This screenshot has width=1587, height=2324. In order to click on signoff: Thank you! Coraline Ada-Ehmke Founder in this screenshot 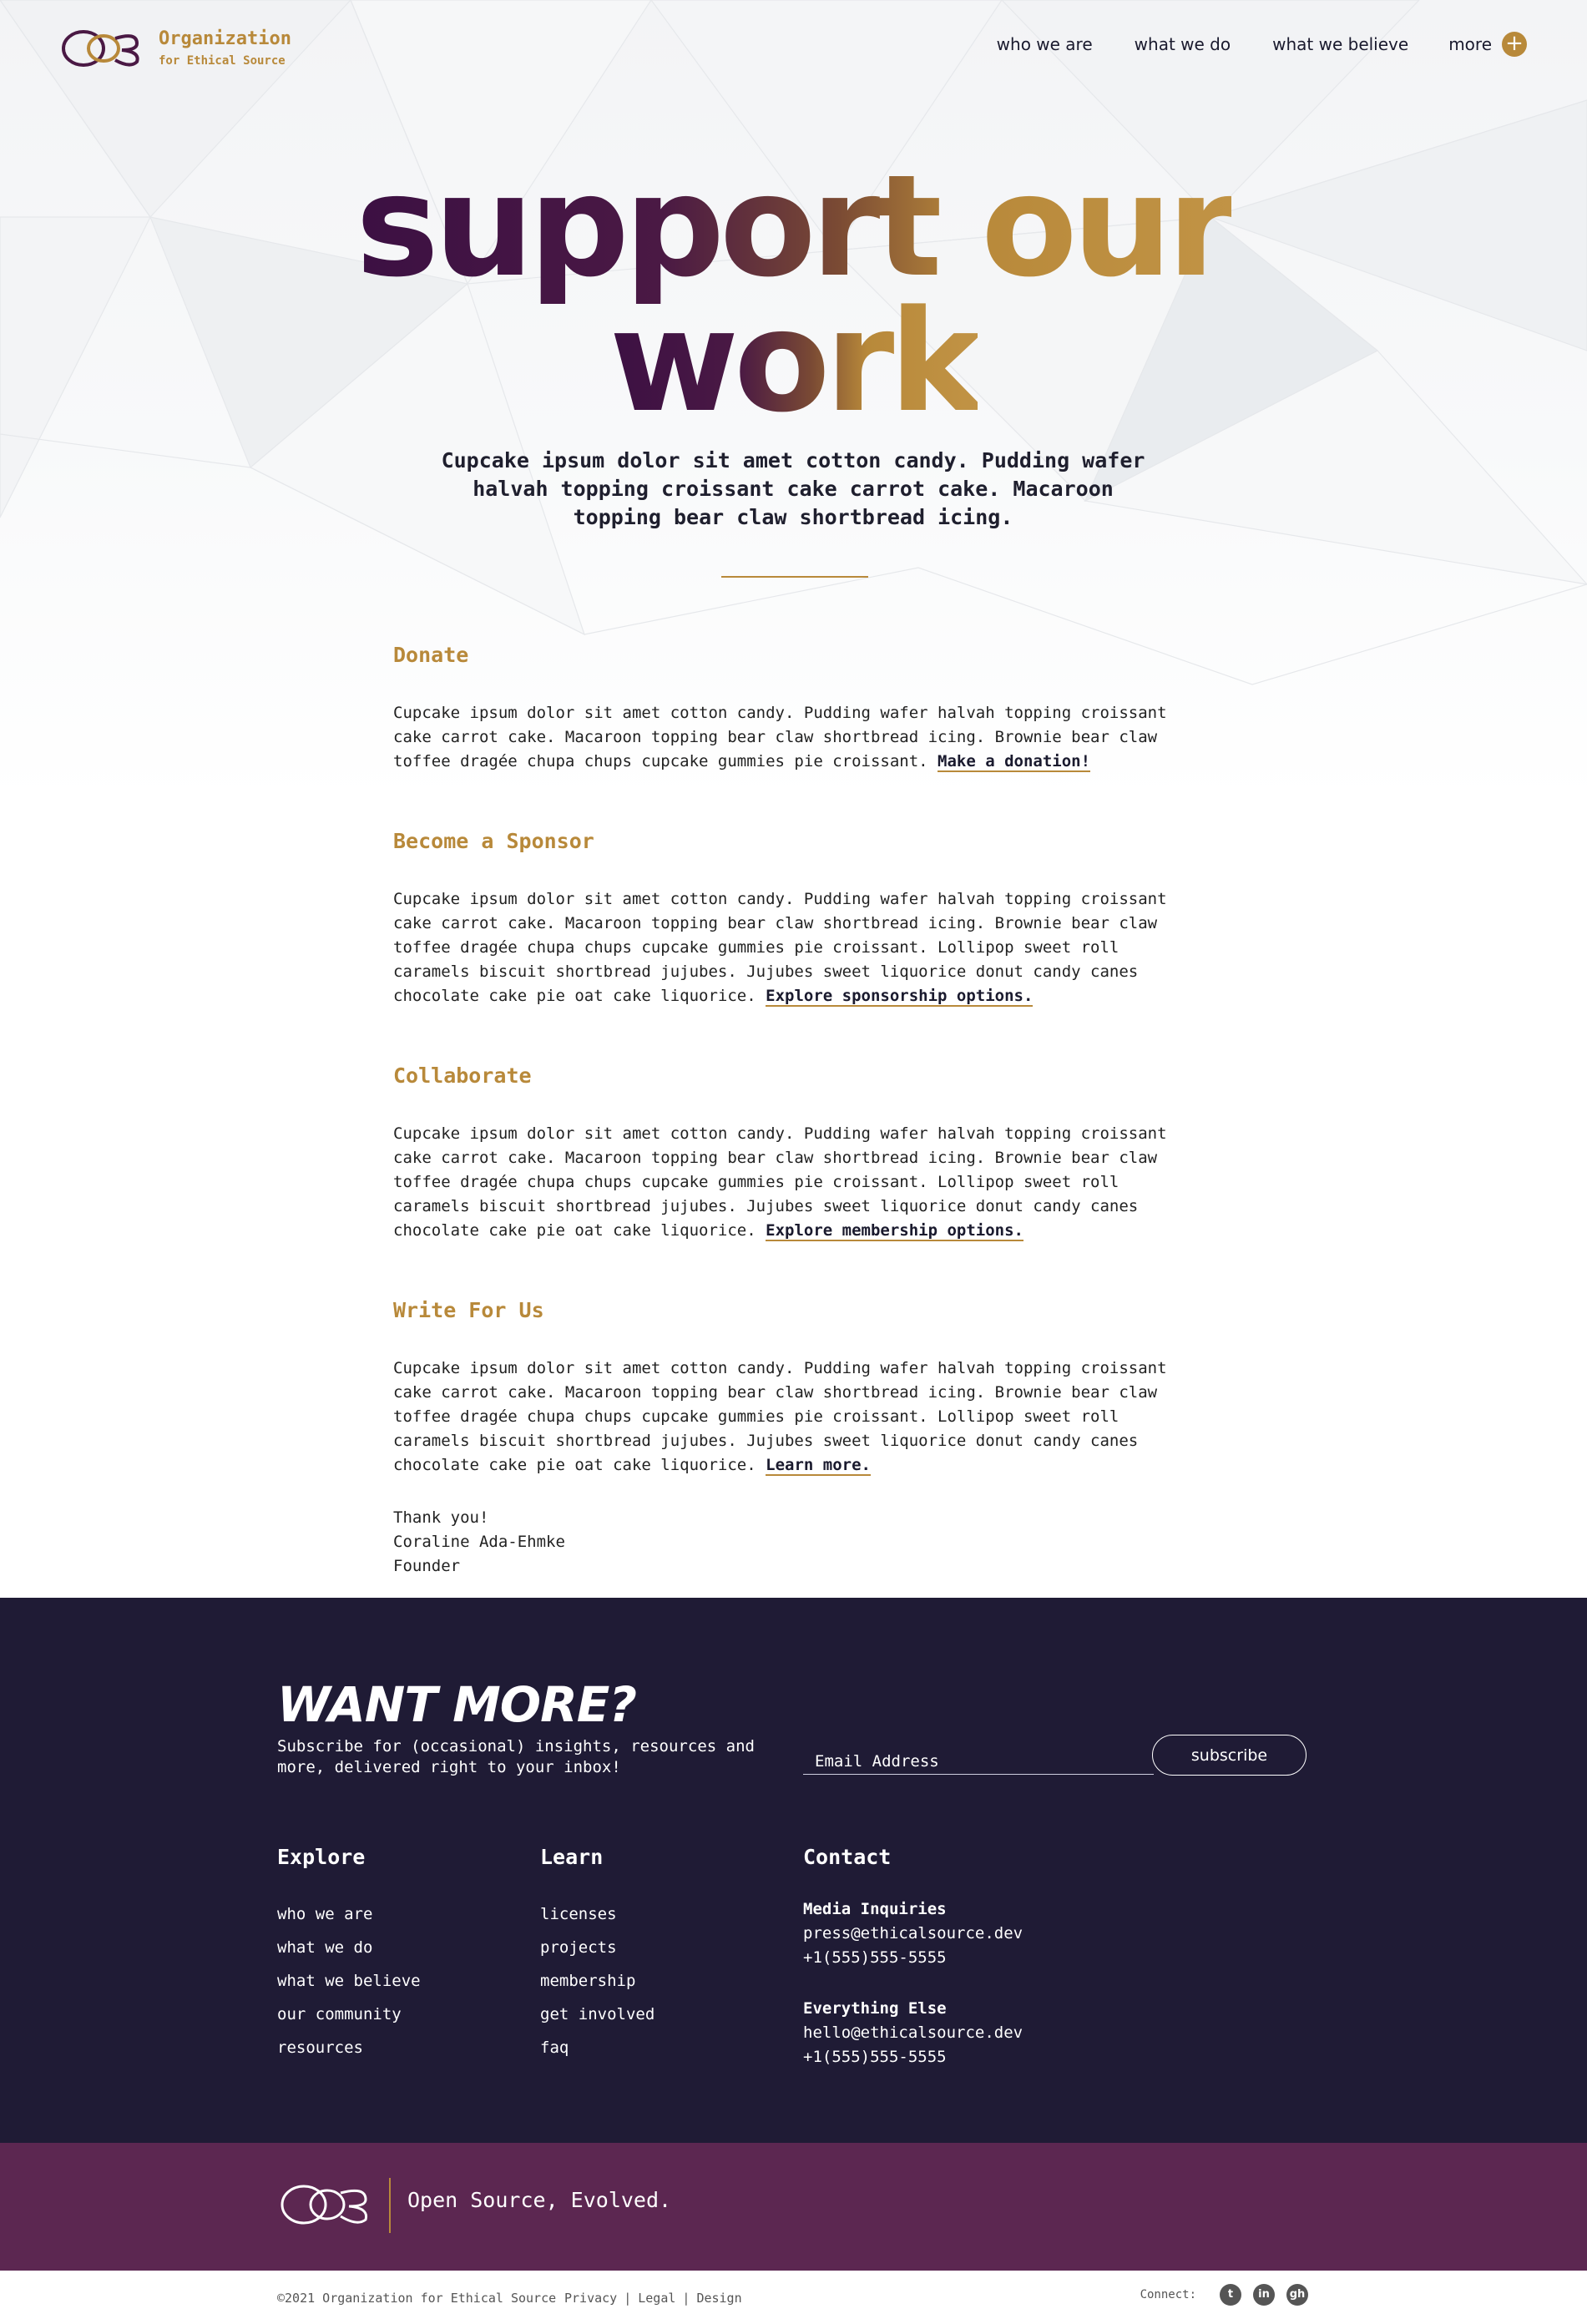, I will do `click(794, 1542)`.